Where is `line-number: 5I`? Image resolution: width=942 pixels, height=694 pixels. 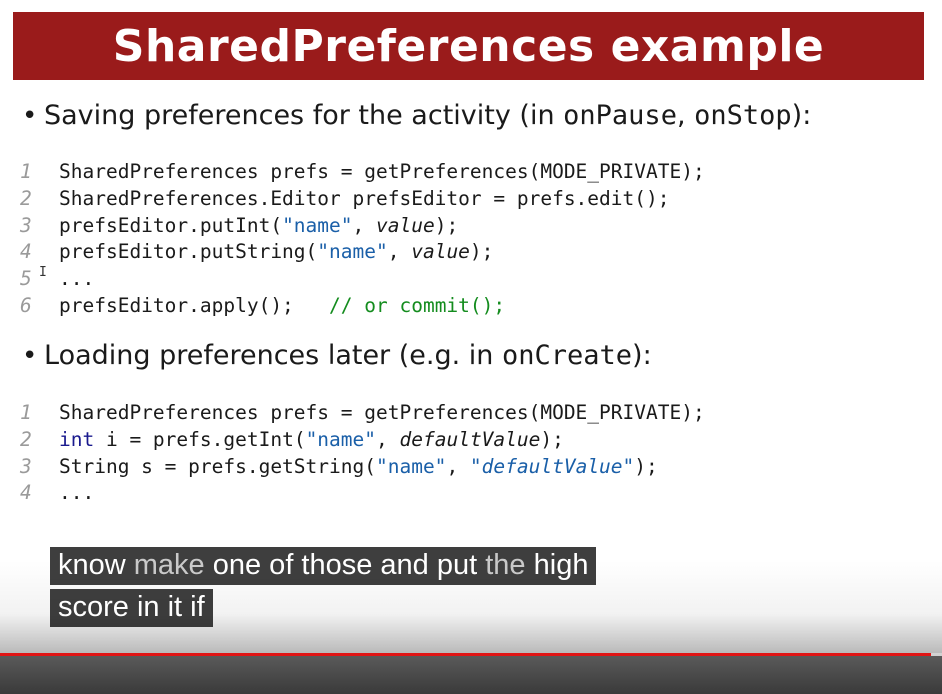 line-number: 5I is located at coordinates (39, 279).